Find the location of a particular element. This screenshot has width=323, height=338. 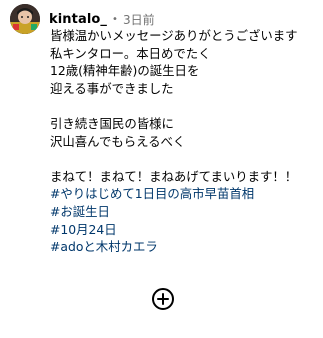

caption-line: 沢山喜んでもらえるべく is located at coordinates (118, 141).